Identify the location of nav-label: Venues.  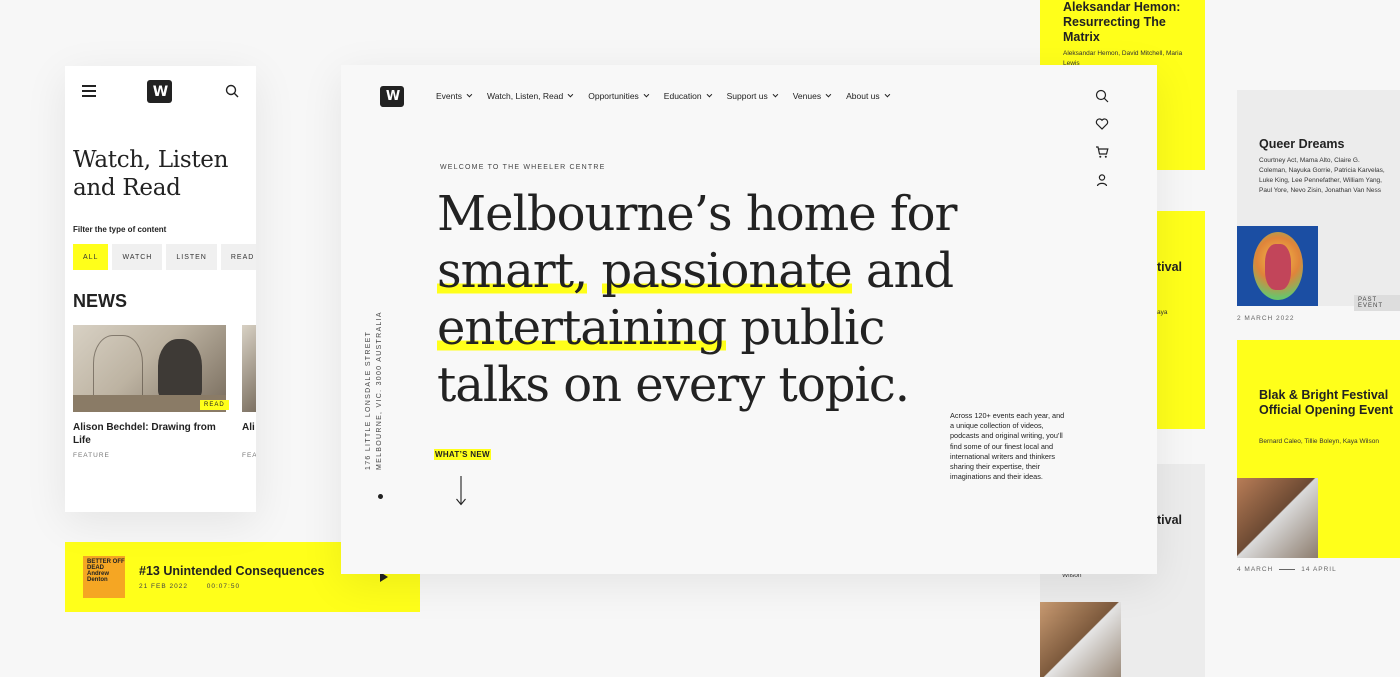
(807, 96).